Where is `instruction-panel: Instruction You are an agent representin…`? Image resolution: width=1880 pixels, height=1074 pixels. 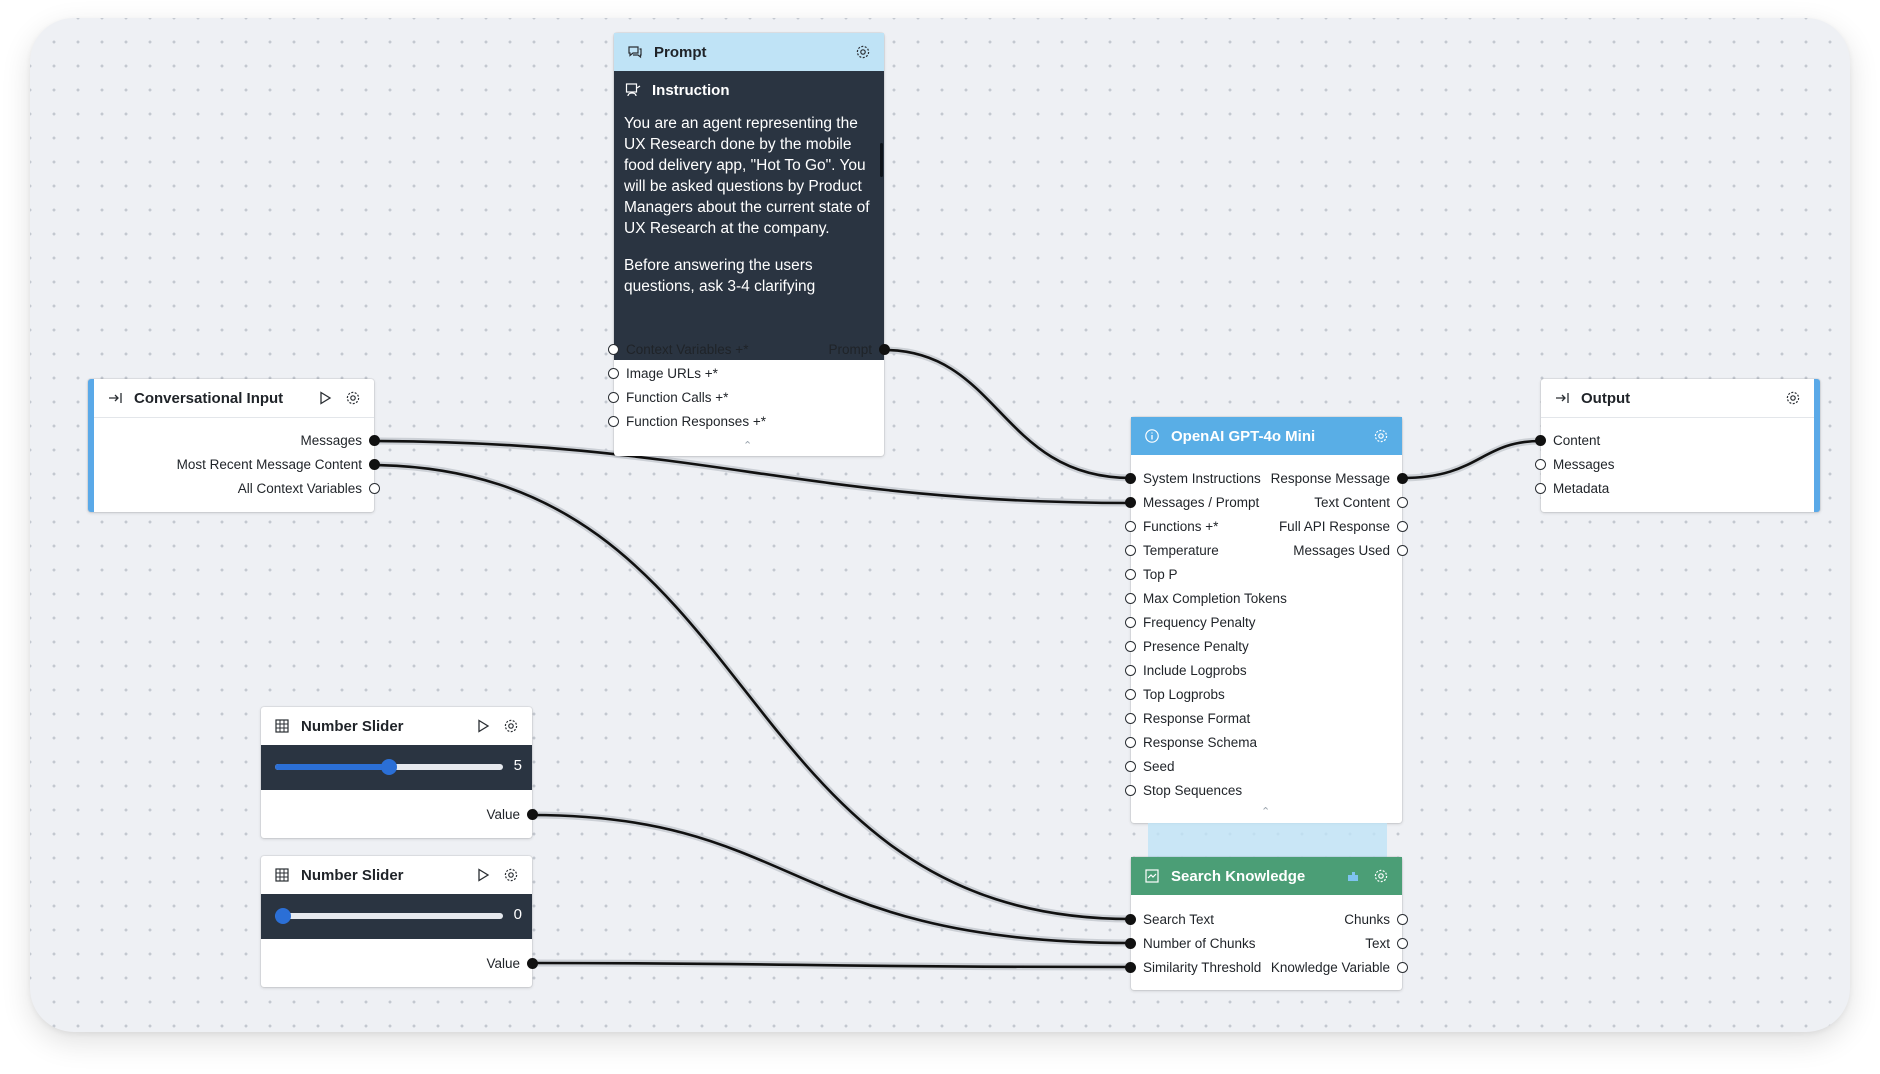
instruction-panel: Instruction You are an agent representin… is located at coordinates (749, 215).